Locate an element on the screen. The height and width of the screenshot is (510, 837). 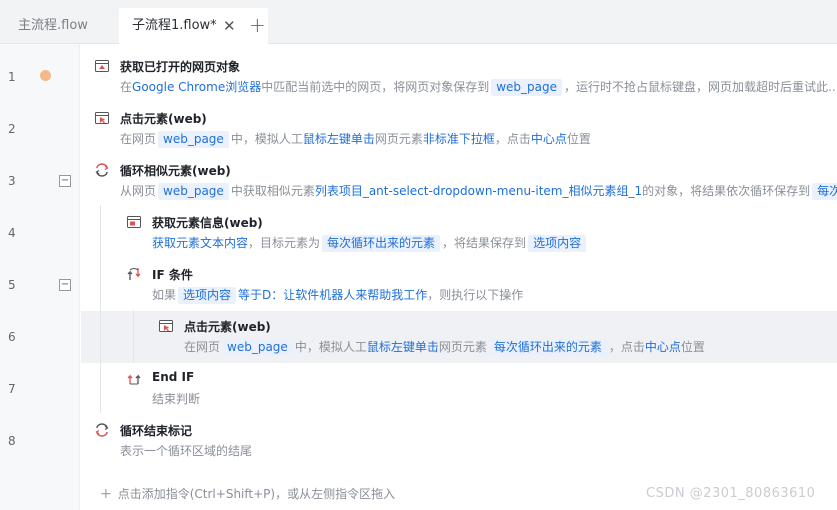
loop-end-icon is located at coordinates (102, 430).